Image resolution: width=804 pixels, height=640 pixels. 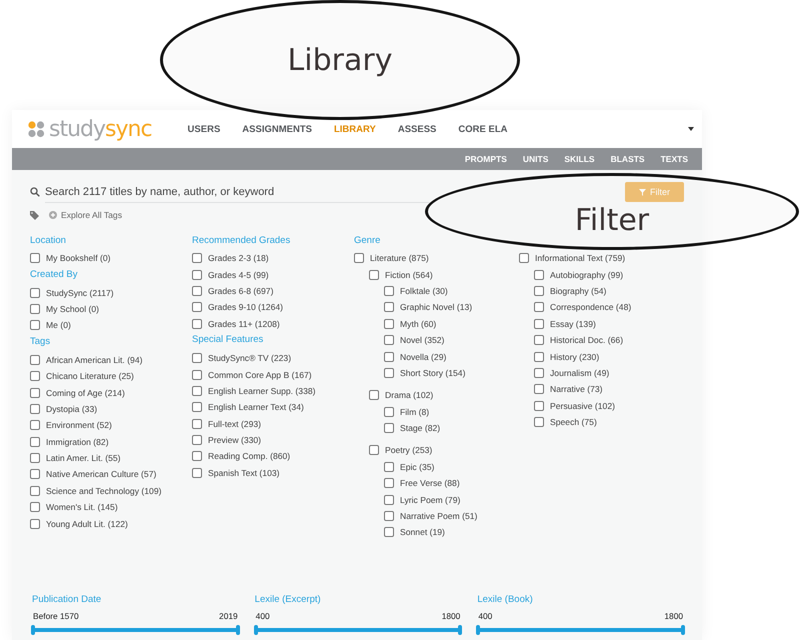 I want to click on nav-tab: USERS, so click(x=204, y=129).